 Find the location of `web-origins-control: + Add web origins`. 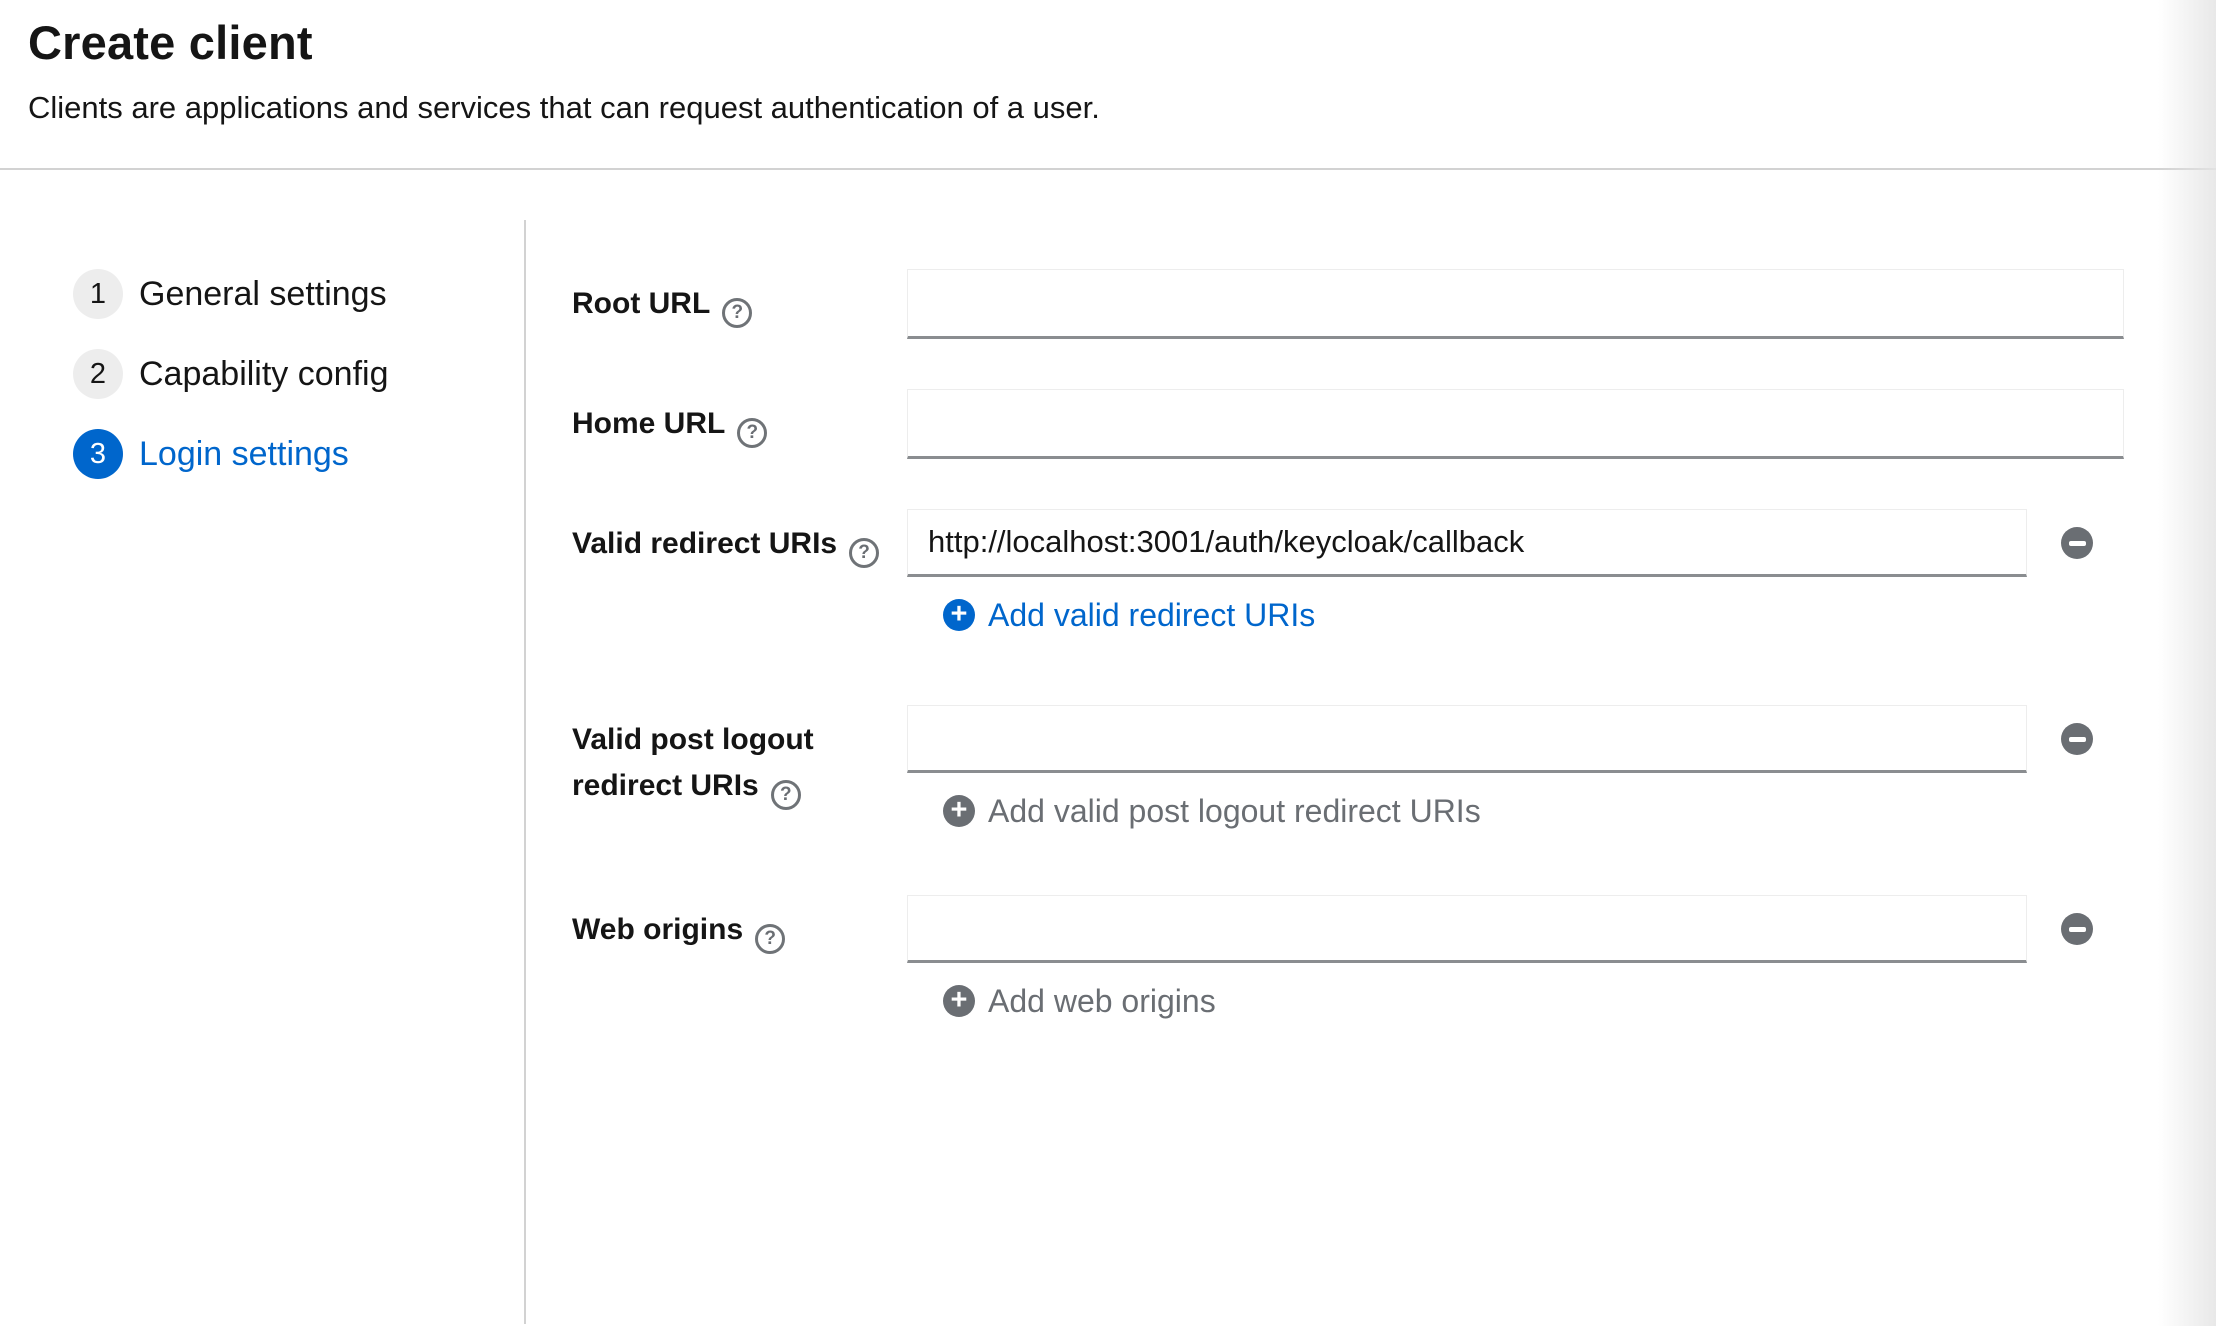

web-origins-control: + Add web origins is located at coordinates (1561, 957).